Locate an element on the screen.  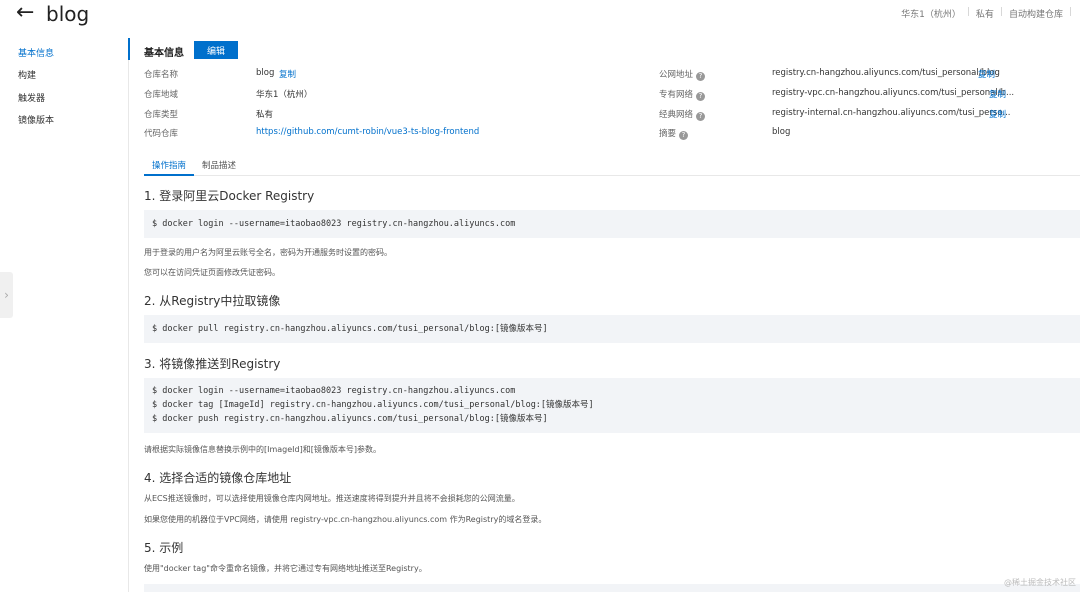
guide-heading: 2. 从Registry中拉取镜像 is located at coordinates (212, 301).